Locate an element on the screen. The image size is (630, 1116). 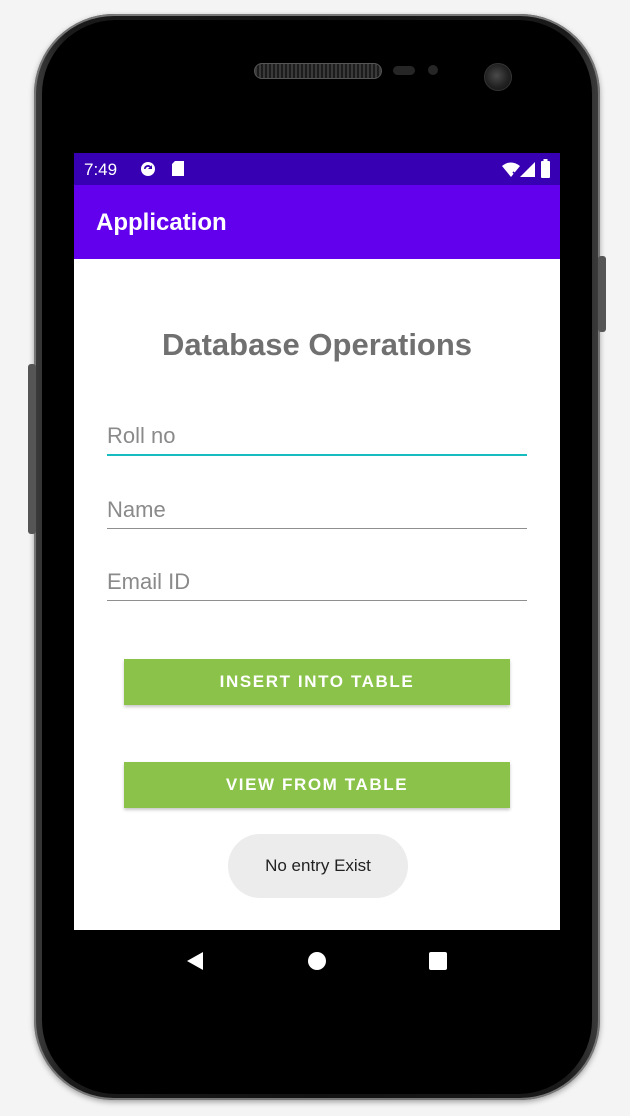
home-icon is located at coordinates (317, 961).